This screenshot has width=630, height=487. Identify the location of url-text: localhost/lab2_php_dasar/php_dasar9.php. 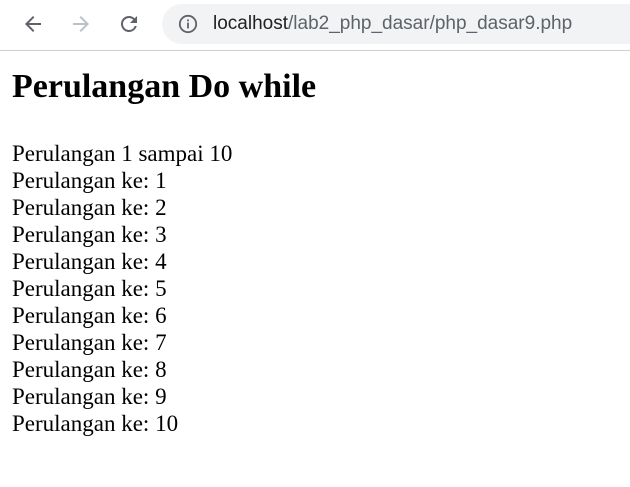
(392, 24).